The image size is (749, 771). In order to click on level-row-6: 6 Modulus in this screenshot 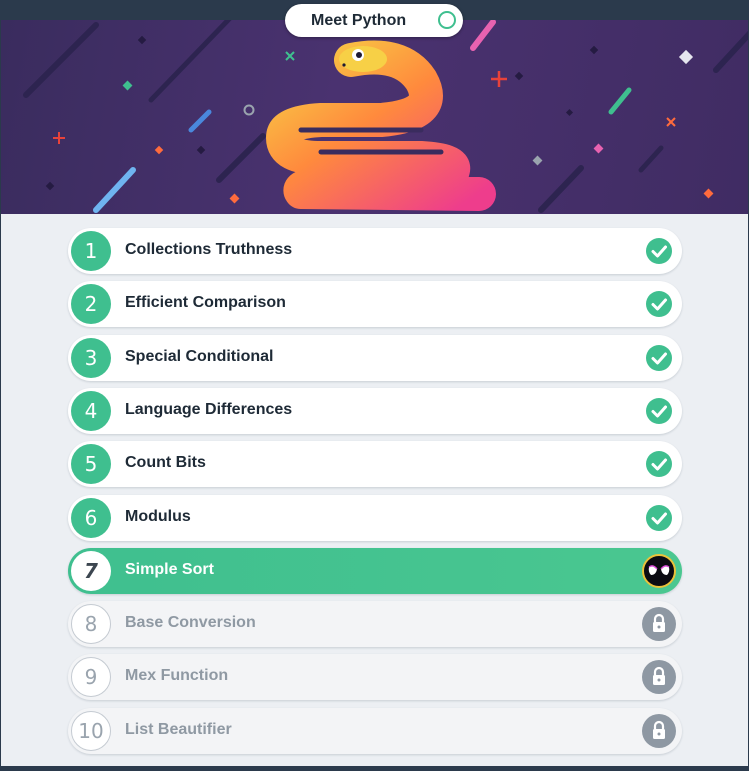, I will do `click(375, 518)`.